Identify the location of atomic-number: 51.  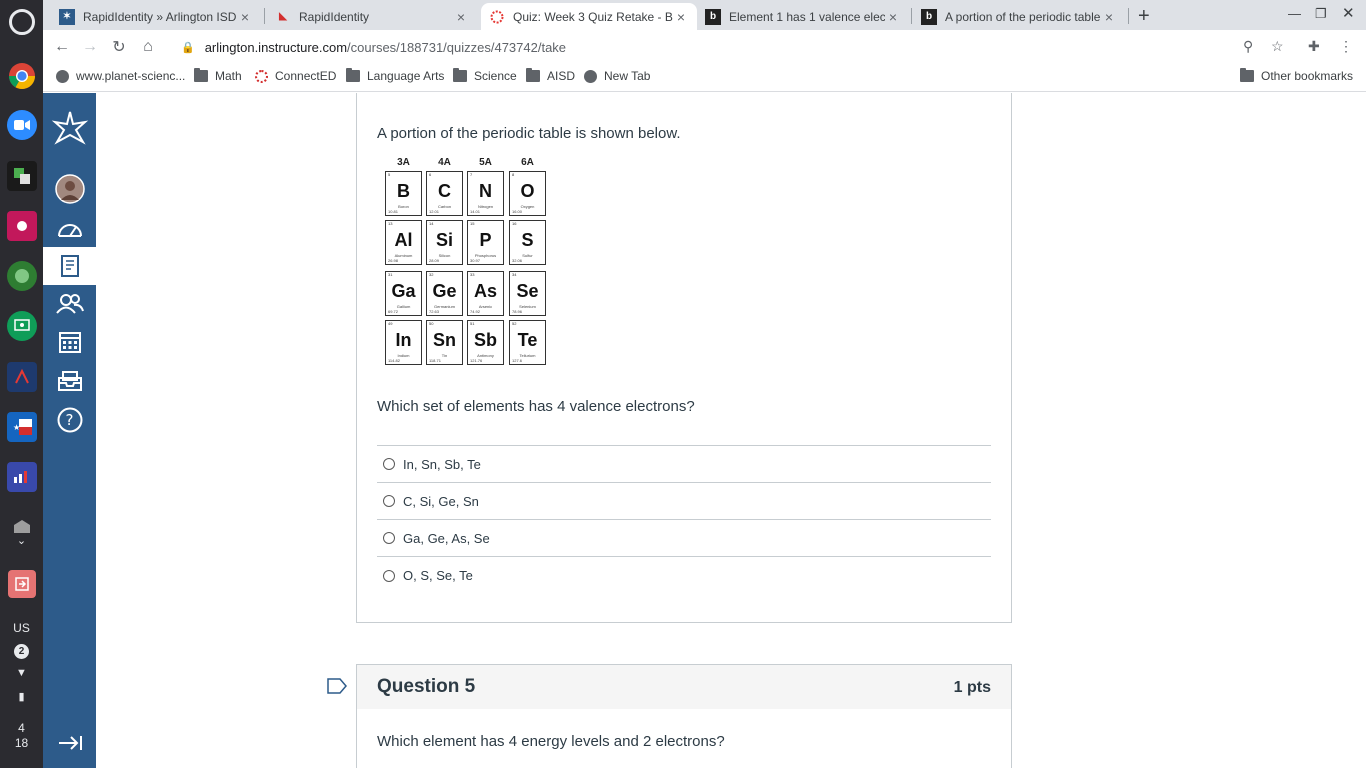
(472, 323).